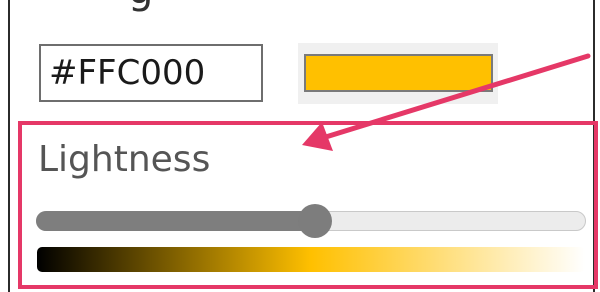 This screenshot has height=292, width=600. I want to click on color-swatch-button, so click(398, 73).